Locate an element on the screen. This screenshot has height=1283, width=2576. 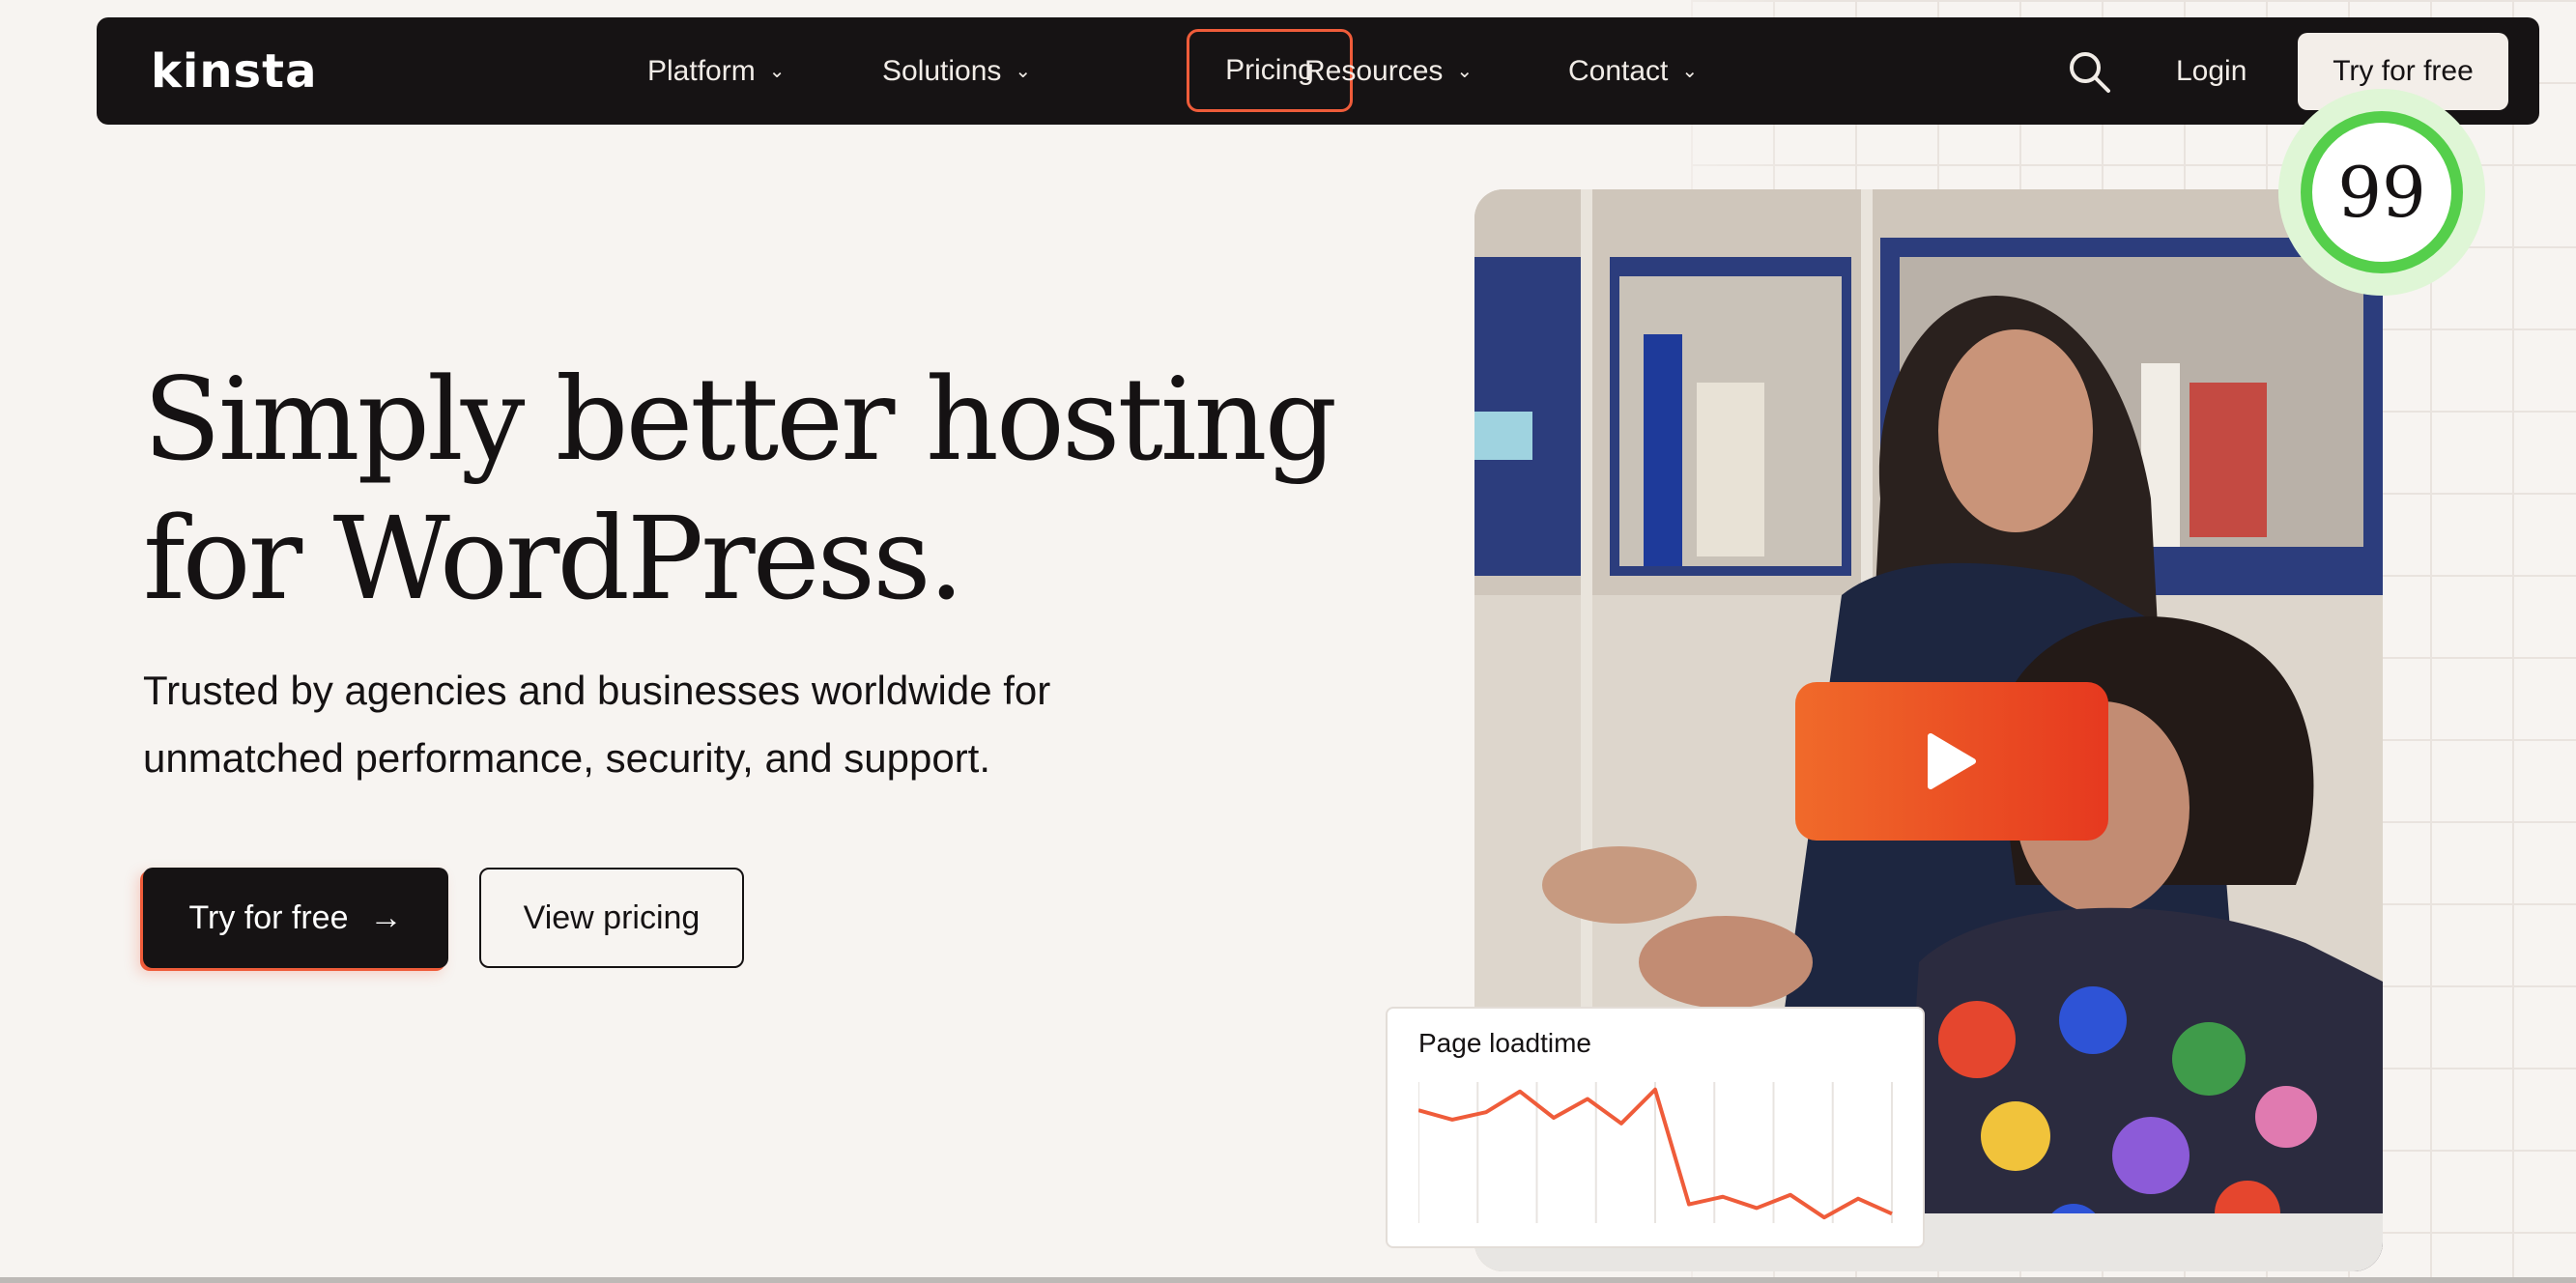
hero-title: Simply better hosting for WordPress. is located at coordinates (771, 489).